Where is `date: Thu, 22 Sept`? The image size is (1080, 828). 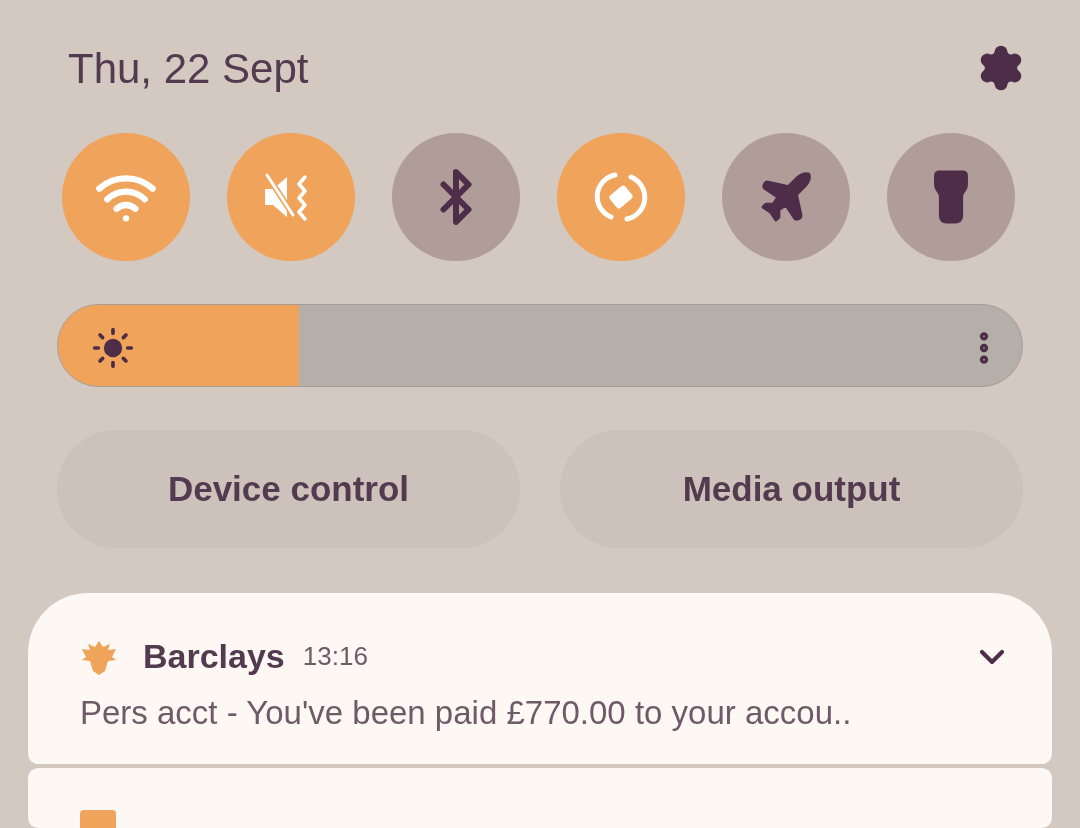
date: Thu, 22 Sept is located at coordinates (188, 68).